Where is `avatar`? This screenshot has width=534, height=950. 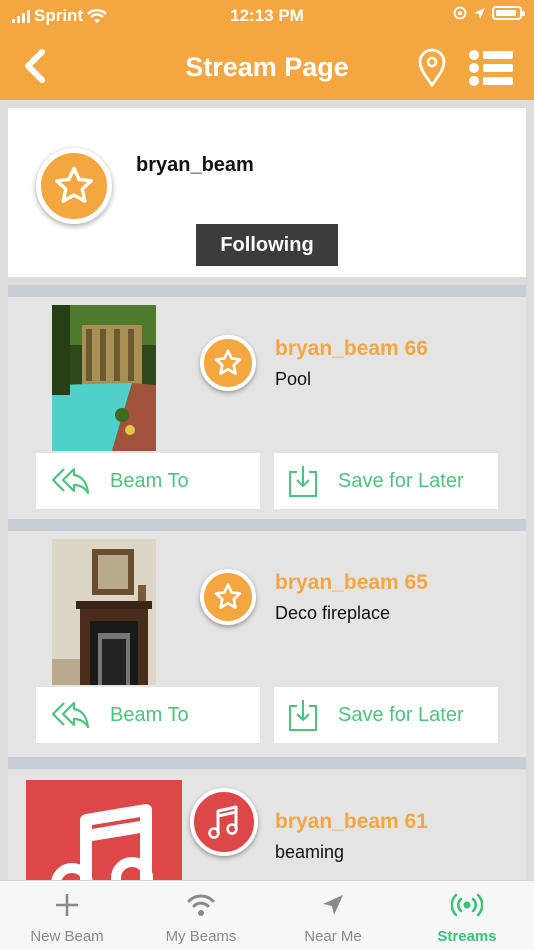 avatar is located at coordinates (74, 186).